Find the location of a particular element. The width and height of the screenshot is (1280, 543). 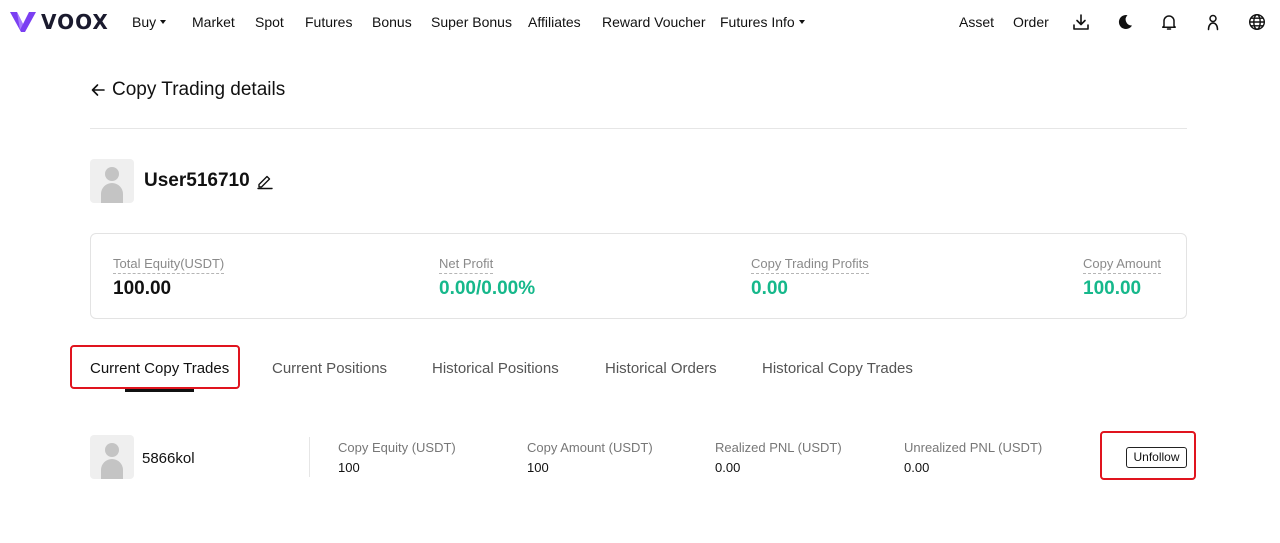

stat-label: Total Equity(USDT) is located at coordinates (169, 265).